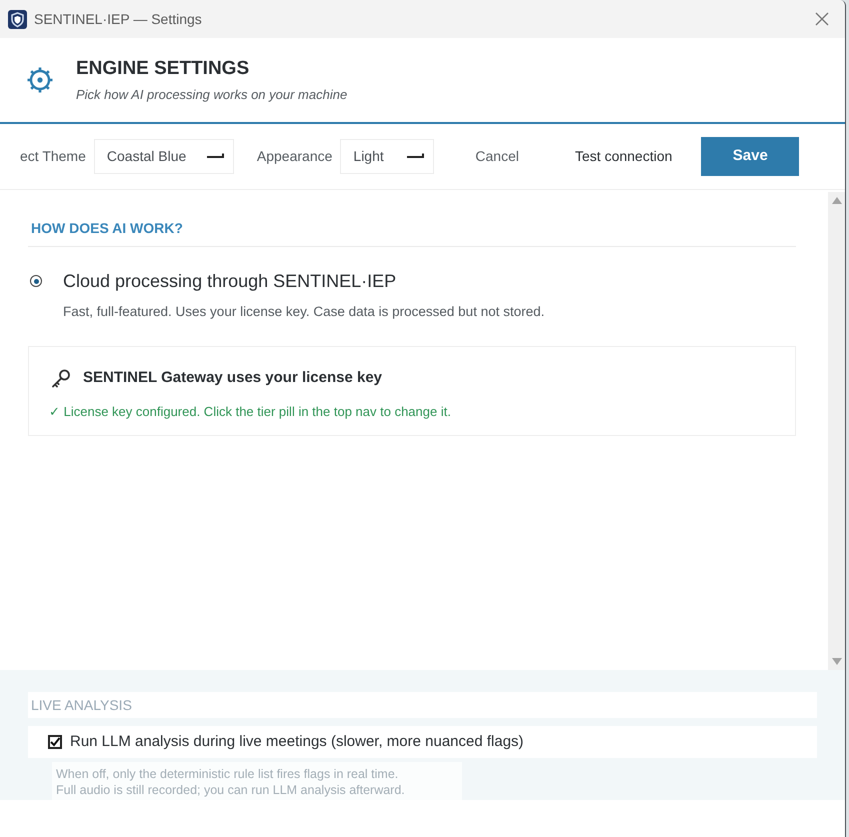 This screenshot has height=837, width=849. Describe the element at coordinates (303, 312) in the screenshot. I see `option-description: Fast, full-featured. Uses your license key. Case data is processed but not stored.` at that location.